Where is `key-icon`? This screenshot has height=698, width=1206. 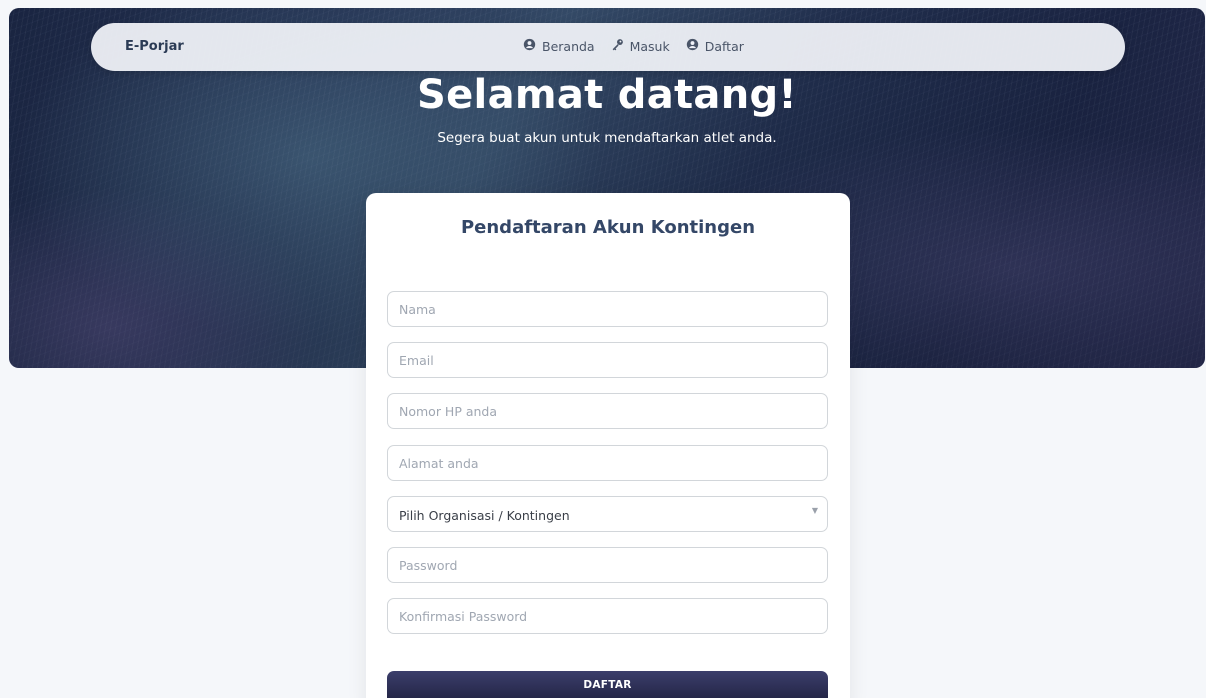
key-icon is located at coordinates (617, 46).